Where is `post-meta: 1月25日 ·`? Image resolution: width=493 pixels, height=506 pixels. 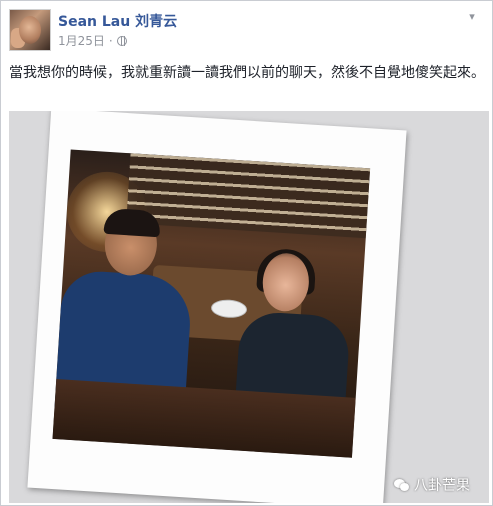 post-meta: 1月25日 · is located at coordinates (92, 40).